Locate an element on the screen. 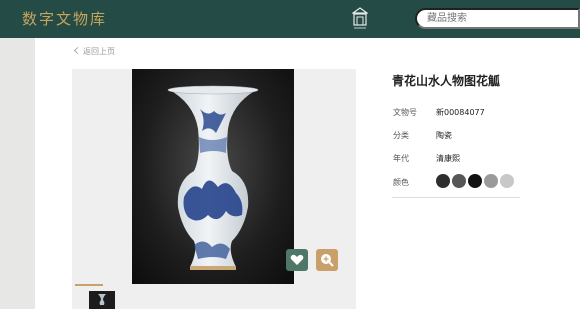 The image size is (580, 309). heart-icon is located at coordinates (297, 259).